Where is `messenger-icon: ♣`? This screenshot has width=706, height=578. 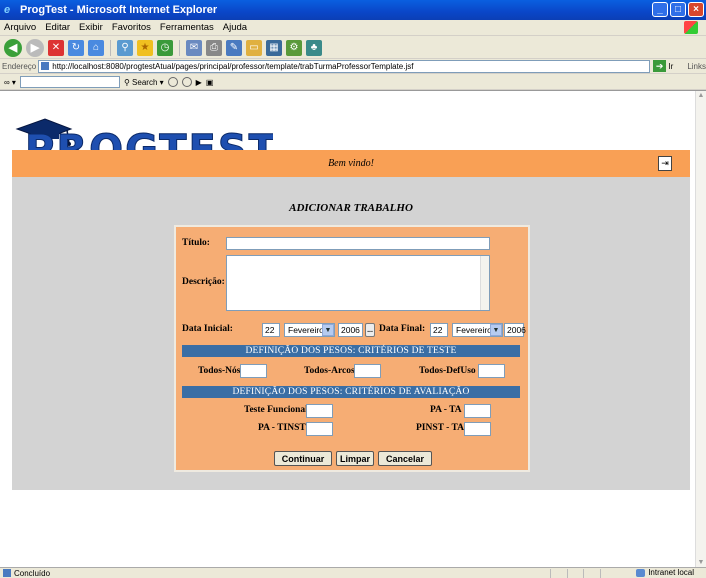 messenger-icon: ♣ is located at coordinates (314, 47).